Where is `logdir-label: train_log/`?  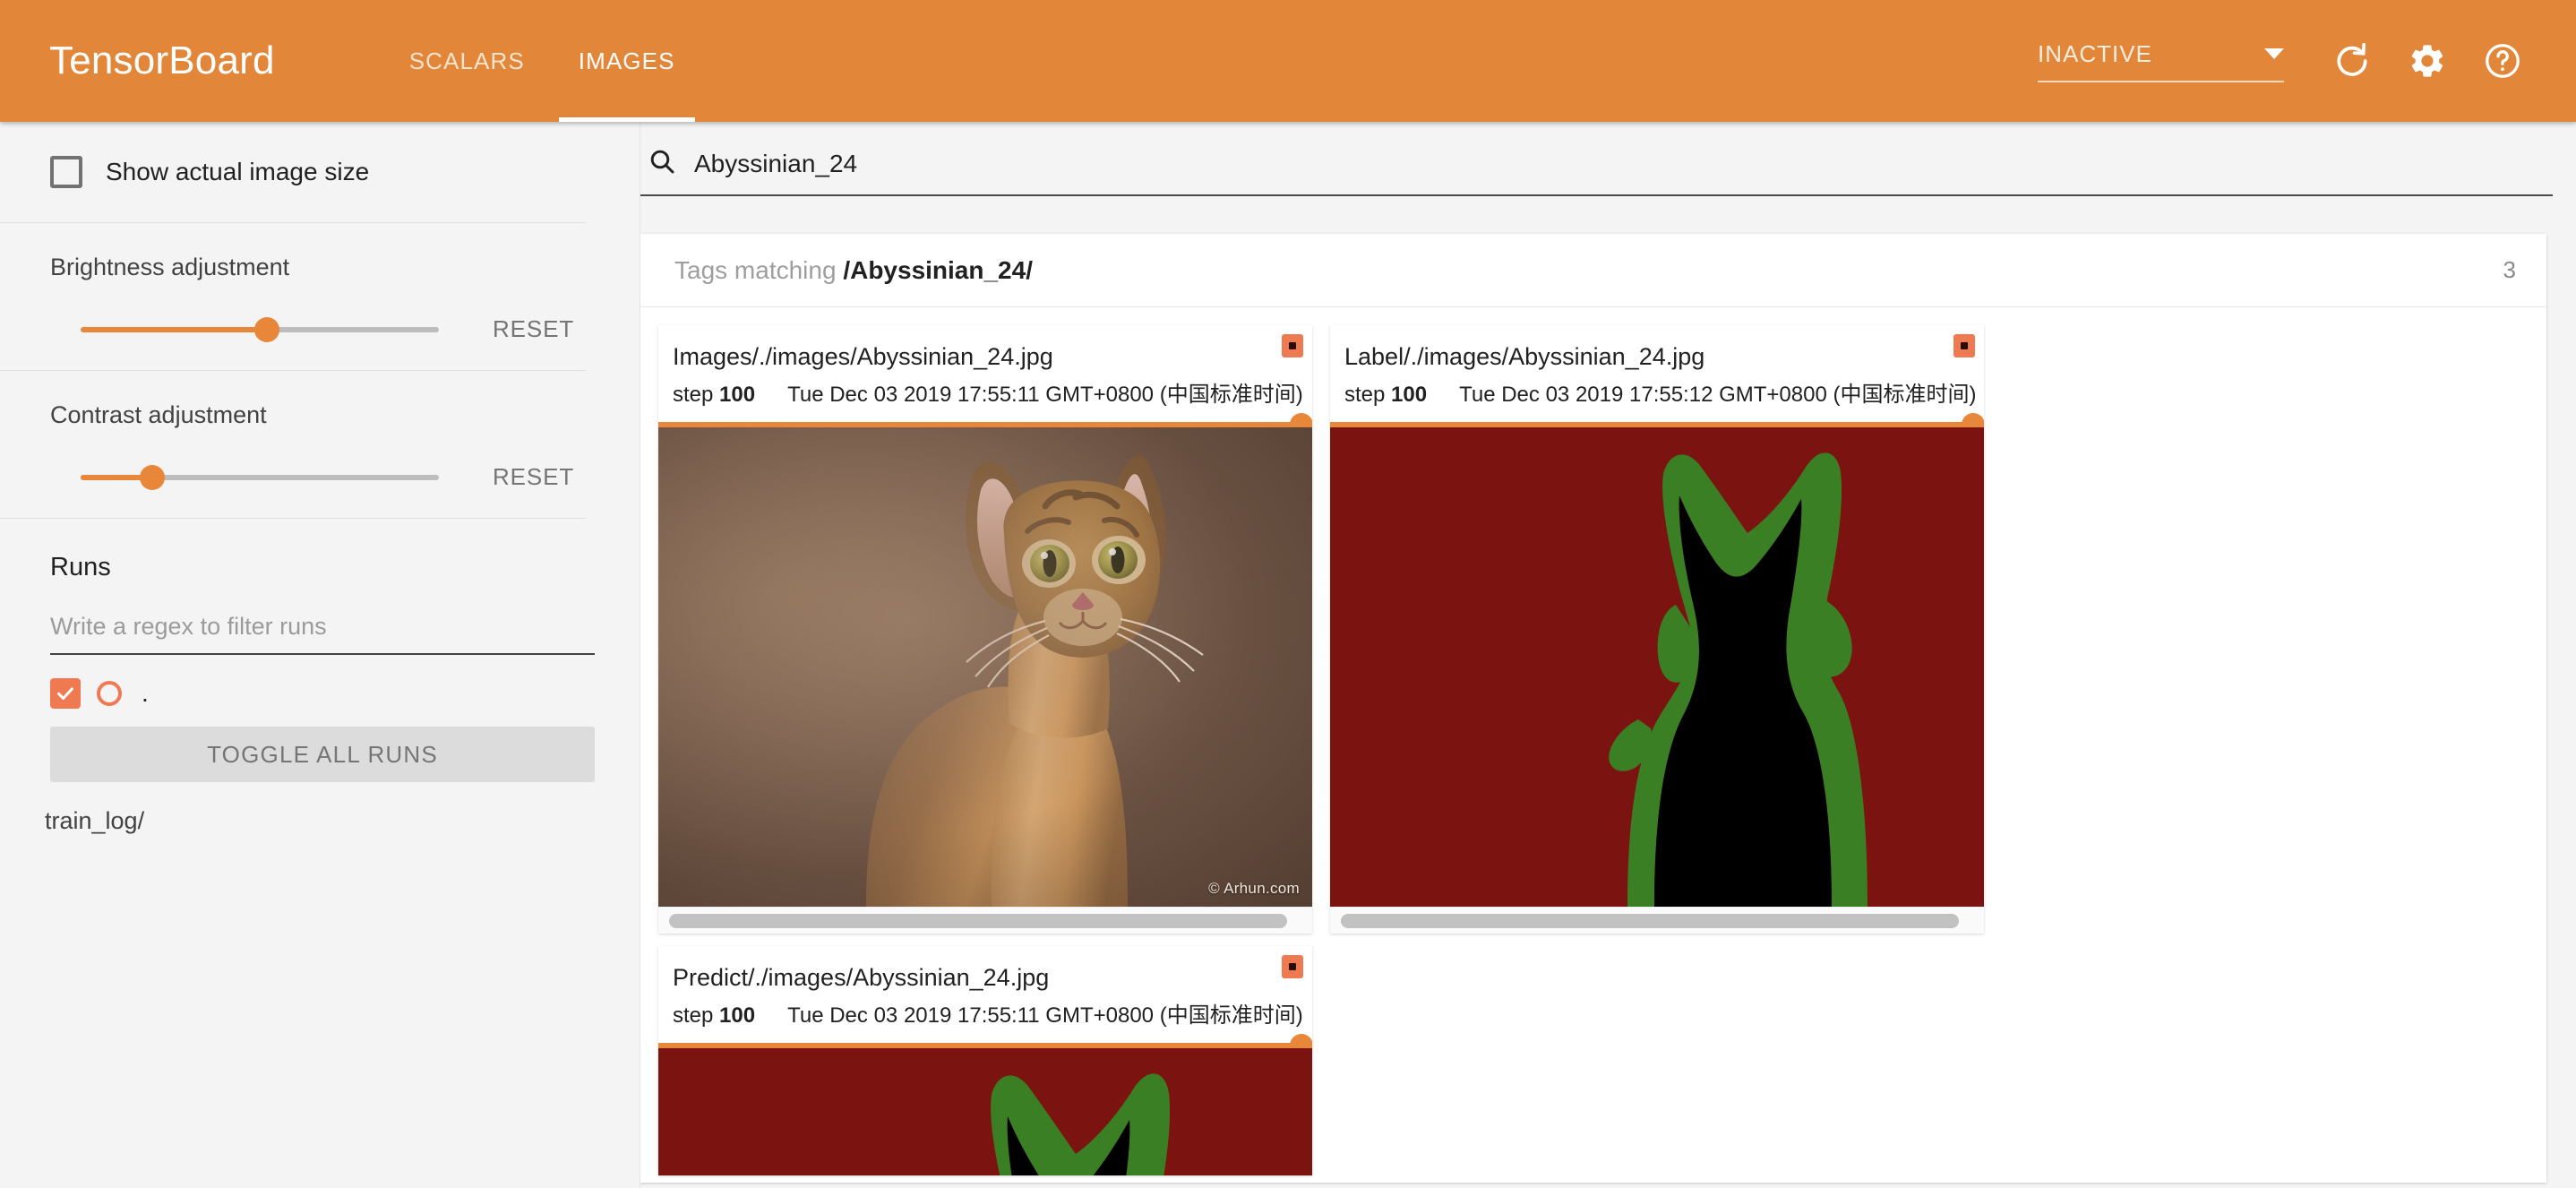 logdir-label: train_log/ is located at coordinates (95, 820).